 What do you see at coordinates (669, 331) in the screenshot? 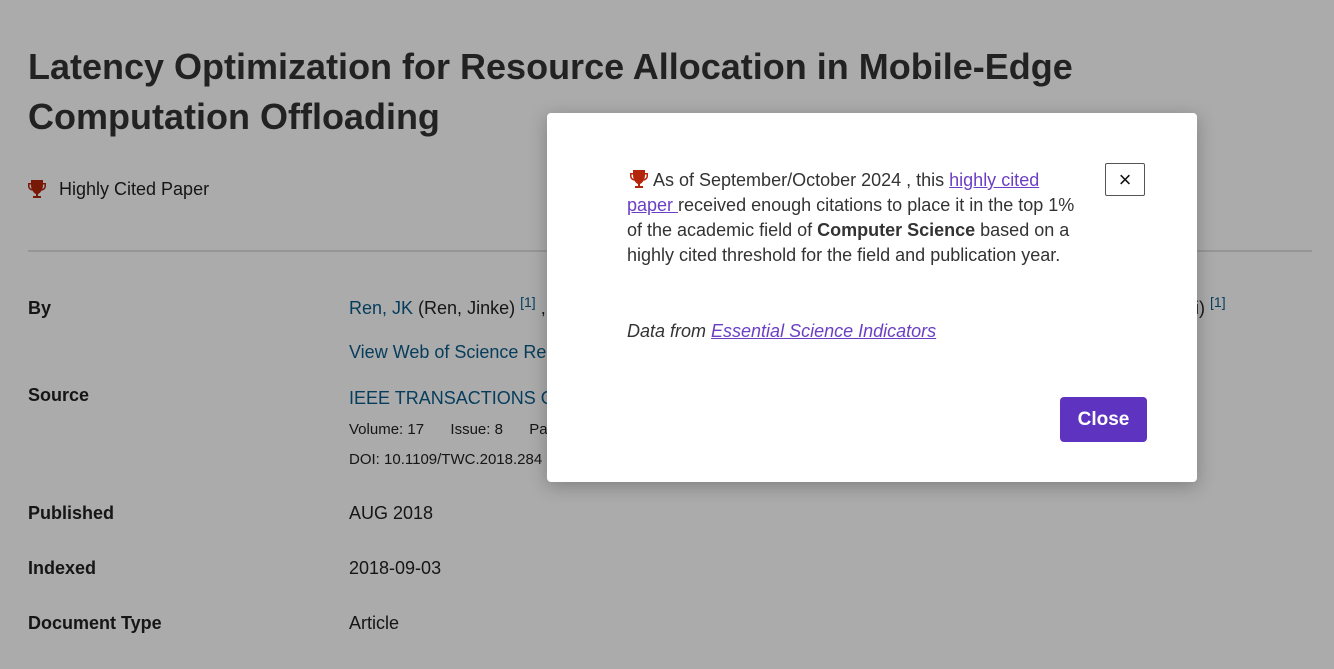
I see `data-source-prefix: Data from` at bounding box center [669, 331].